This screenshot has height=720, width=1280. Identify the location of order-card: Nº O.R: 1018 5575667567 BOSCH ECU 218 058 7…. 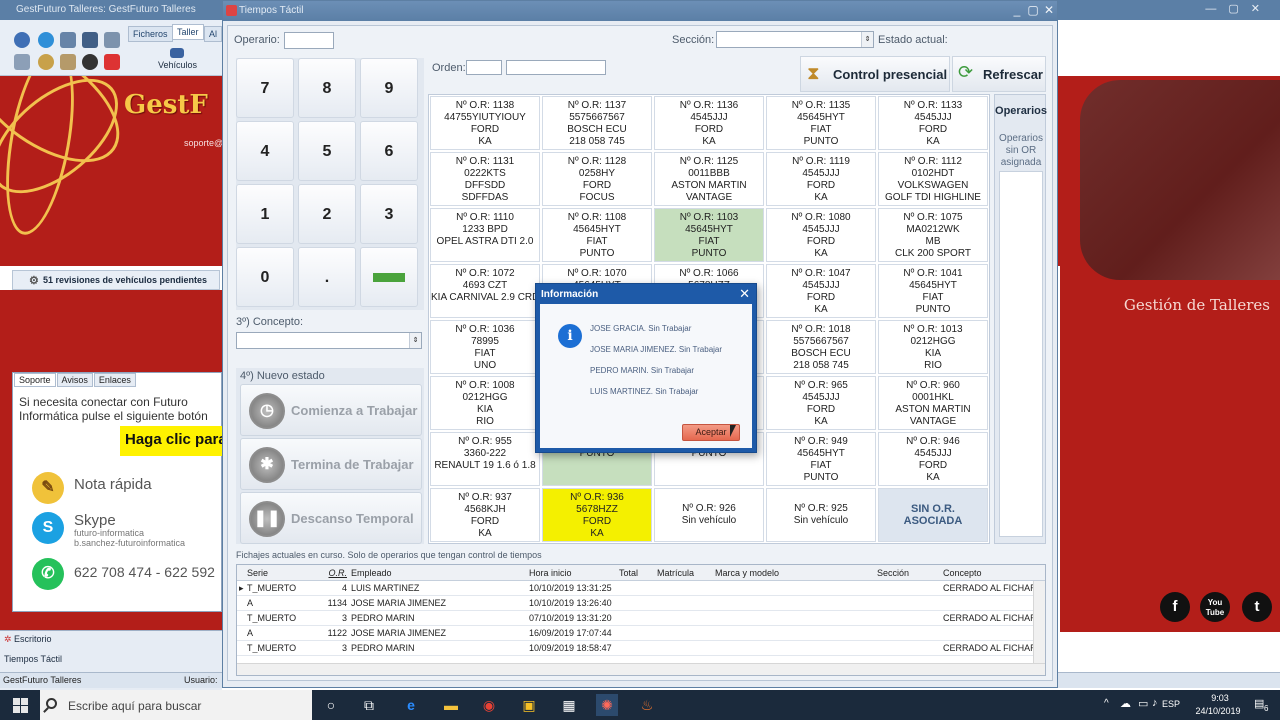
(821, 347).